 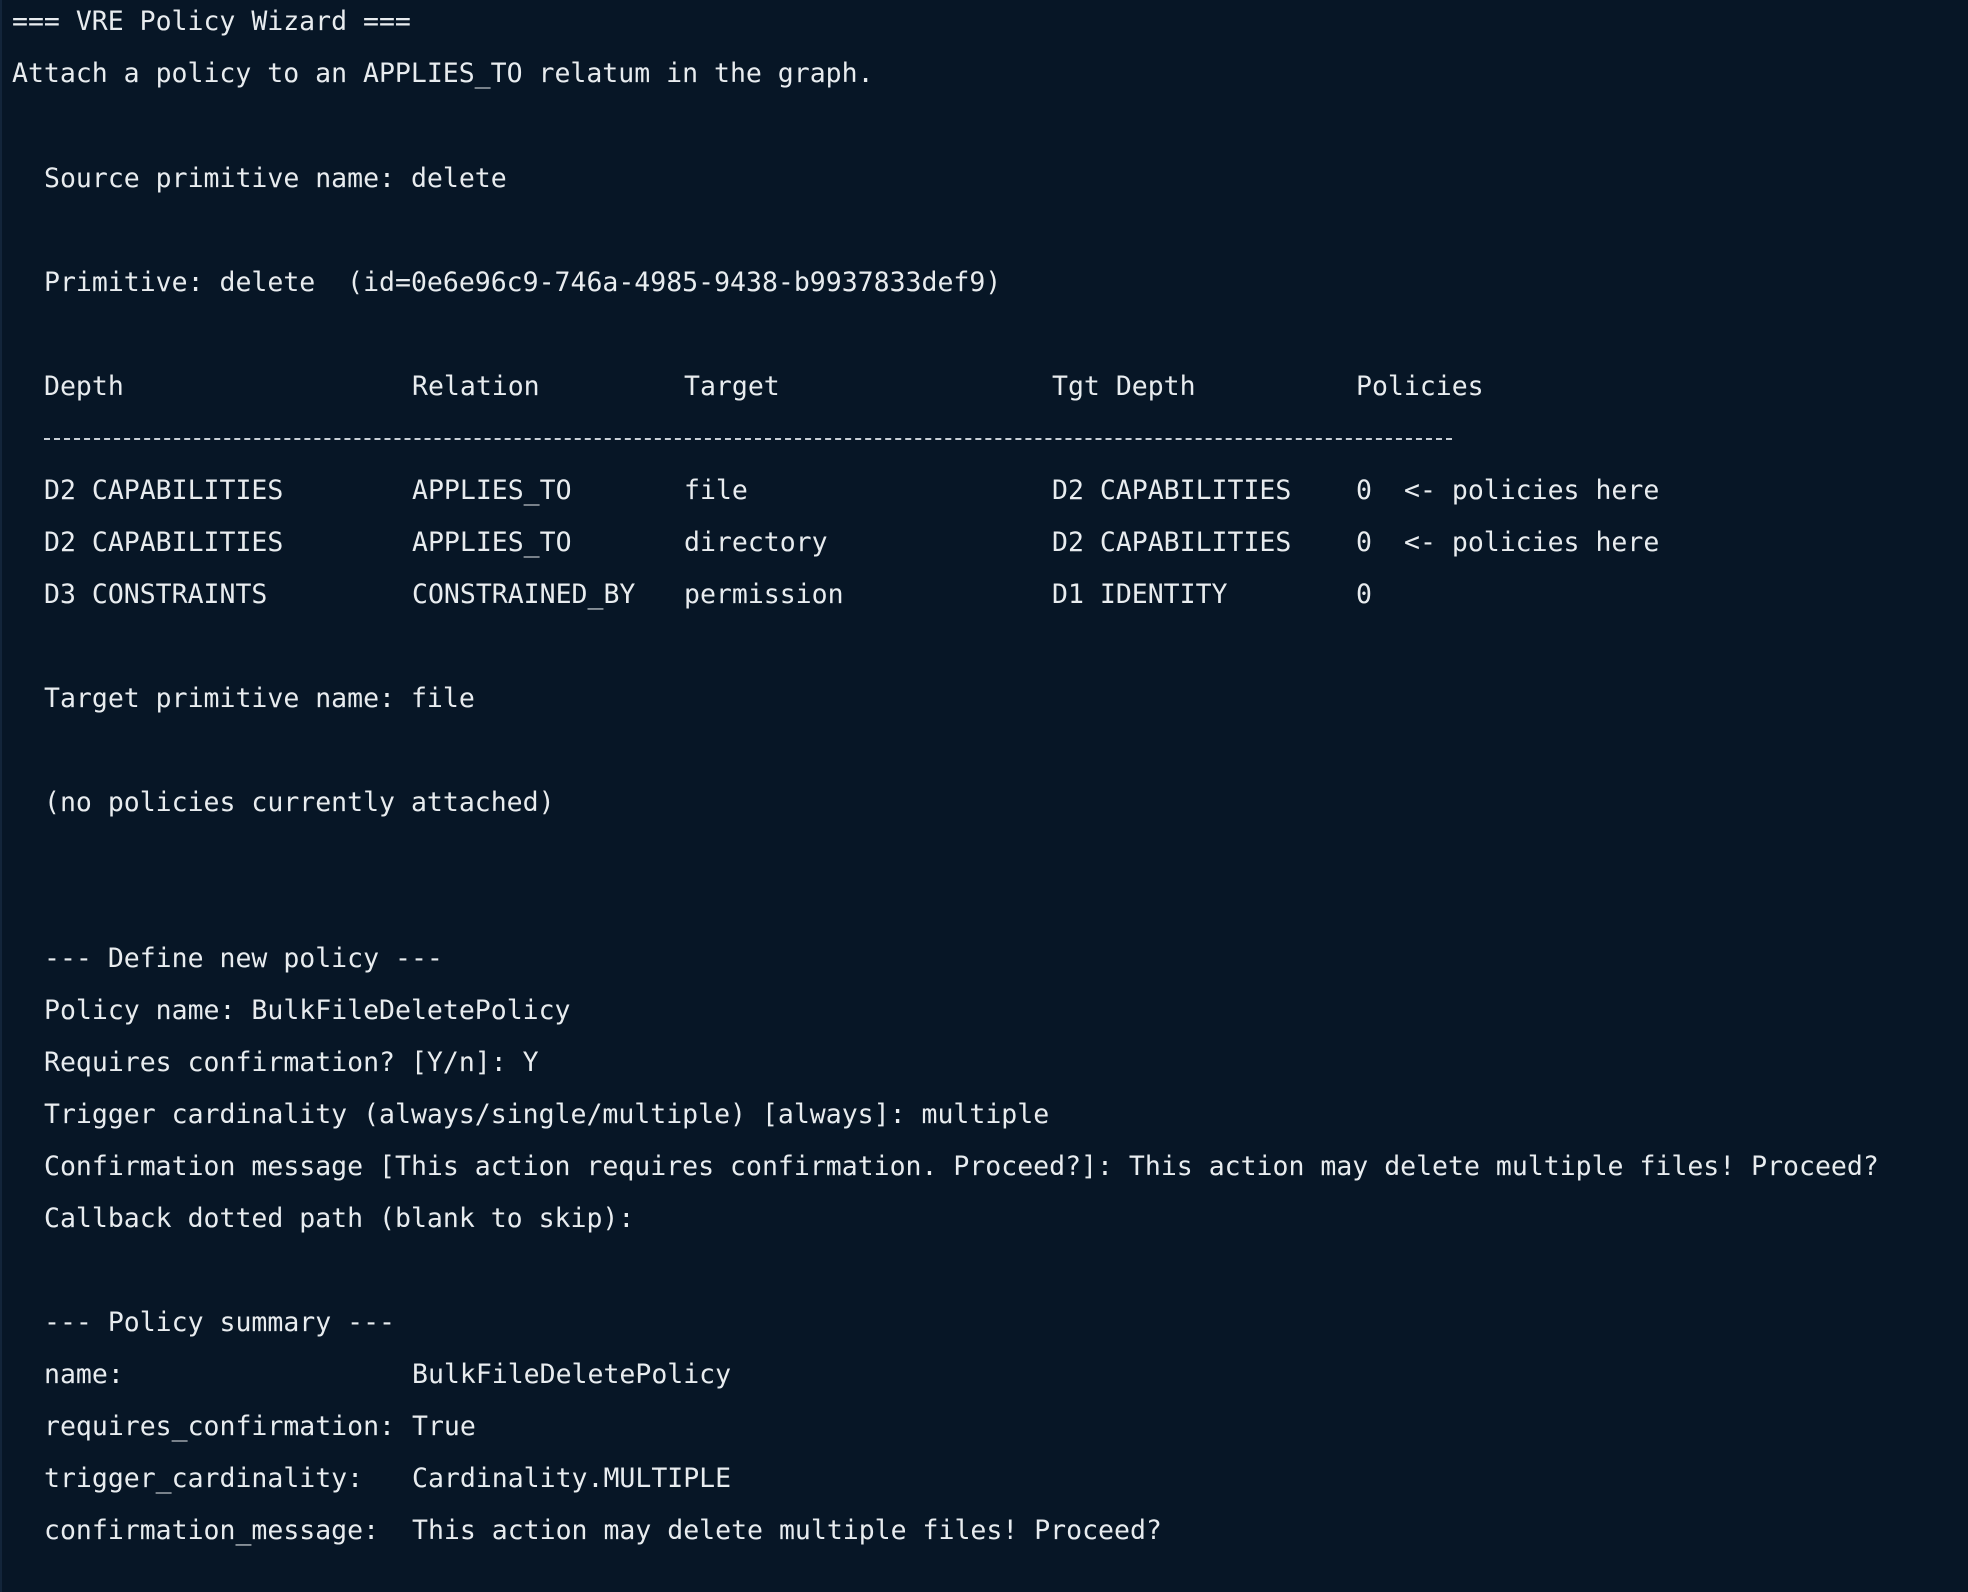 I want to click on source-primitive-prompt: Source primitive name: delete, so click(x=275, y=179).